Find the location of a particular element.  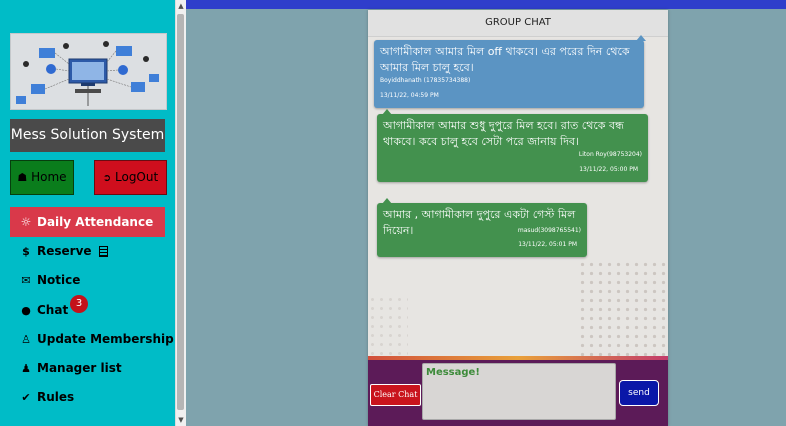

sidebar-item-label: Daily Attendance is located at coordinates (95, 222).